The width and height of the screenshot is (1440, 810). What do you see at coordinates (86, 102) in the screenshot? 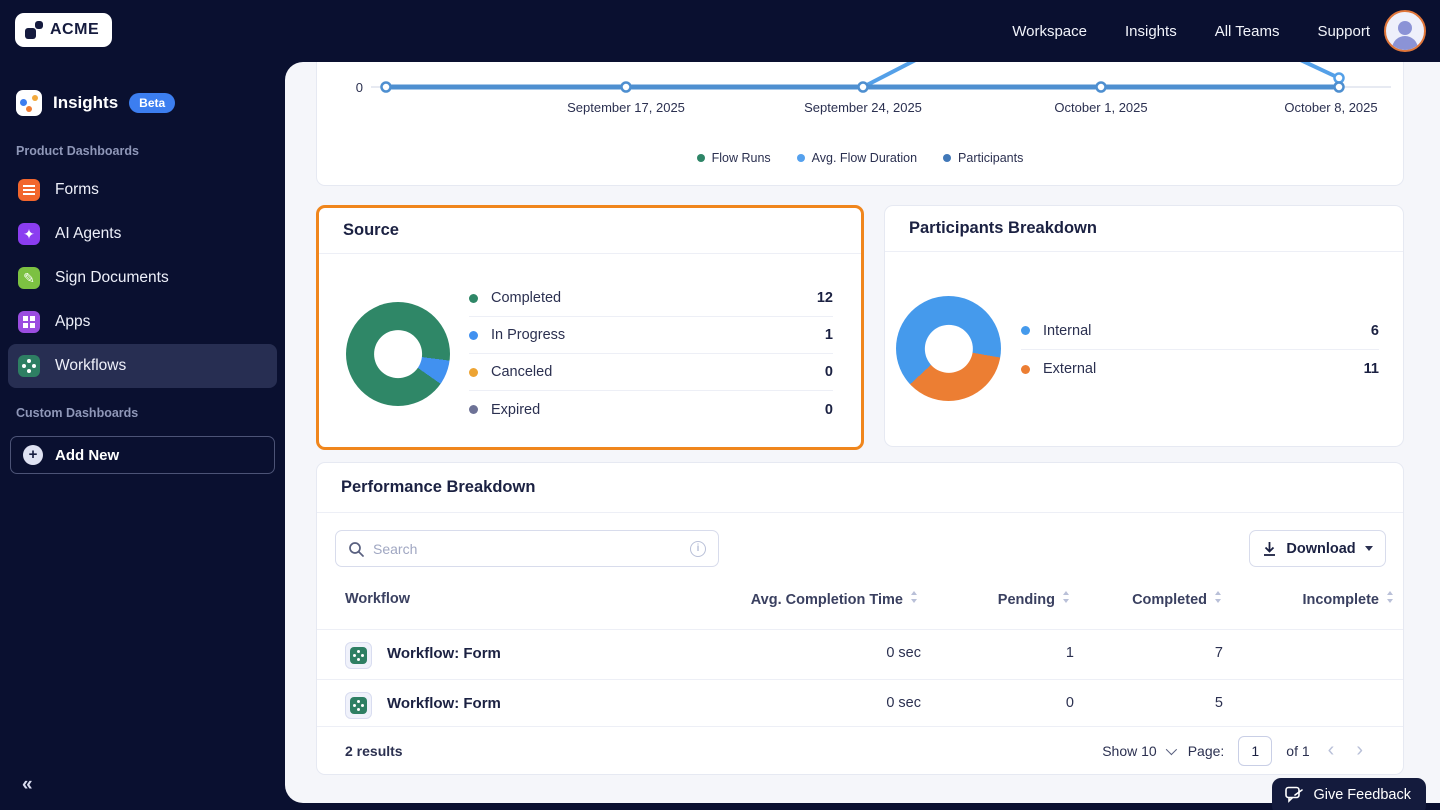
I see `sidebar-app-title: Insights` at bounding box center [86, 102].